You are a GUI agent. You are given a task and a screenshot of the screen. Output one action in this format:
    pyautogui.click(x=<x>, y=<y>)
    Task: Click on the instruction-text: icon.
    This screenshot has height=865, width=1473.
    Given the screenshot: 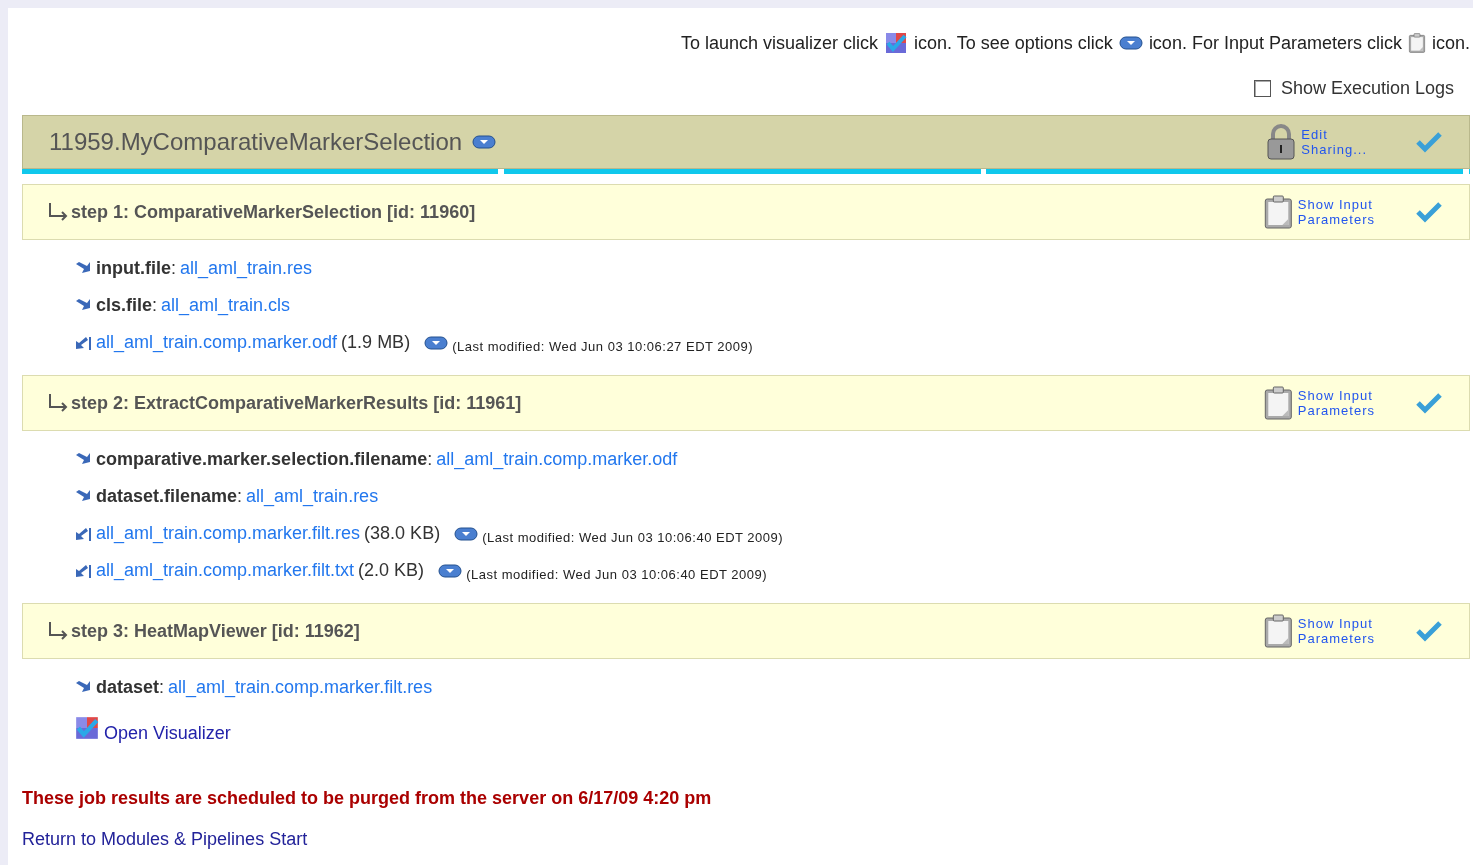 What is the action you would take?
    pyautogui.click(x=1450, y=43)
    